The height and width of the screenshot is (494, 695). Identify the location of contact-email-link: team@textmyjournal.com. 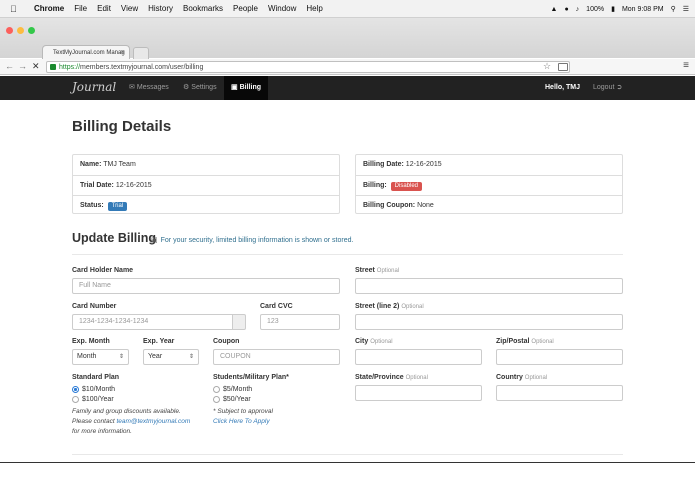
(153, 421).